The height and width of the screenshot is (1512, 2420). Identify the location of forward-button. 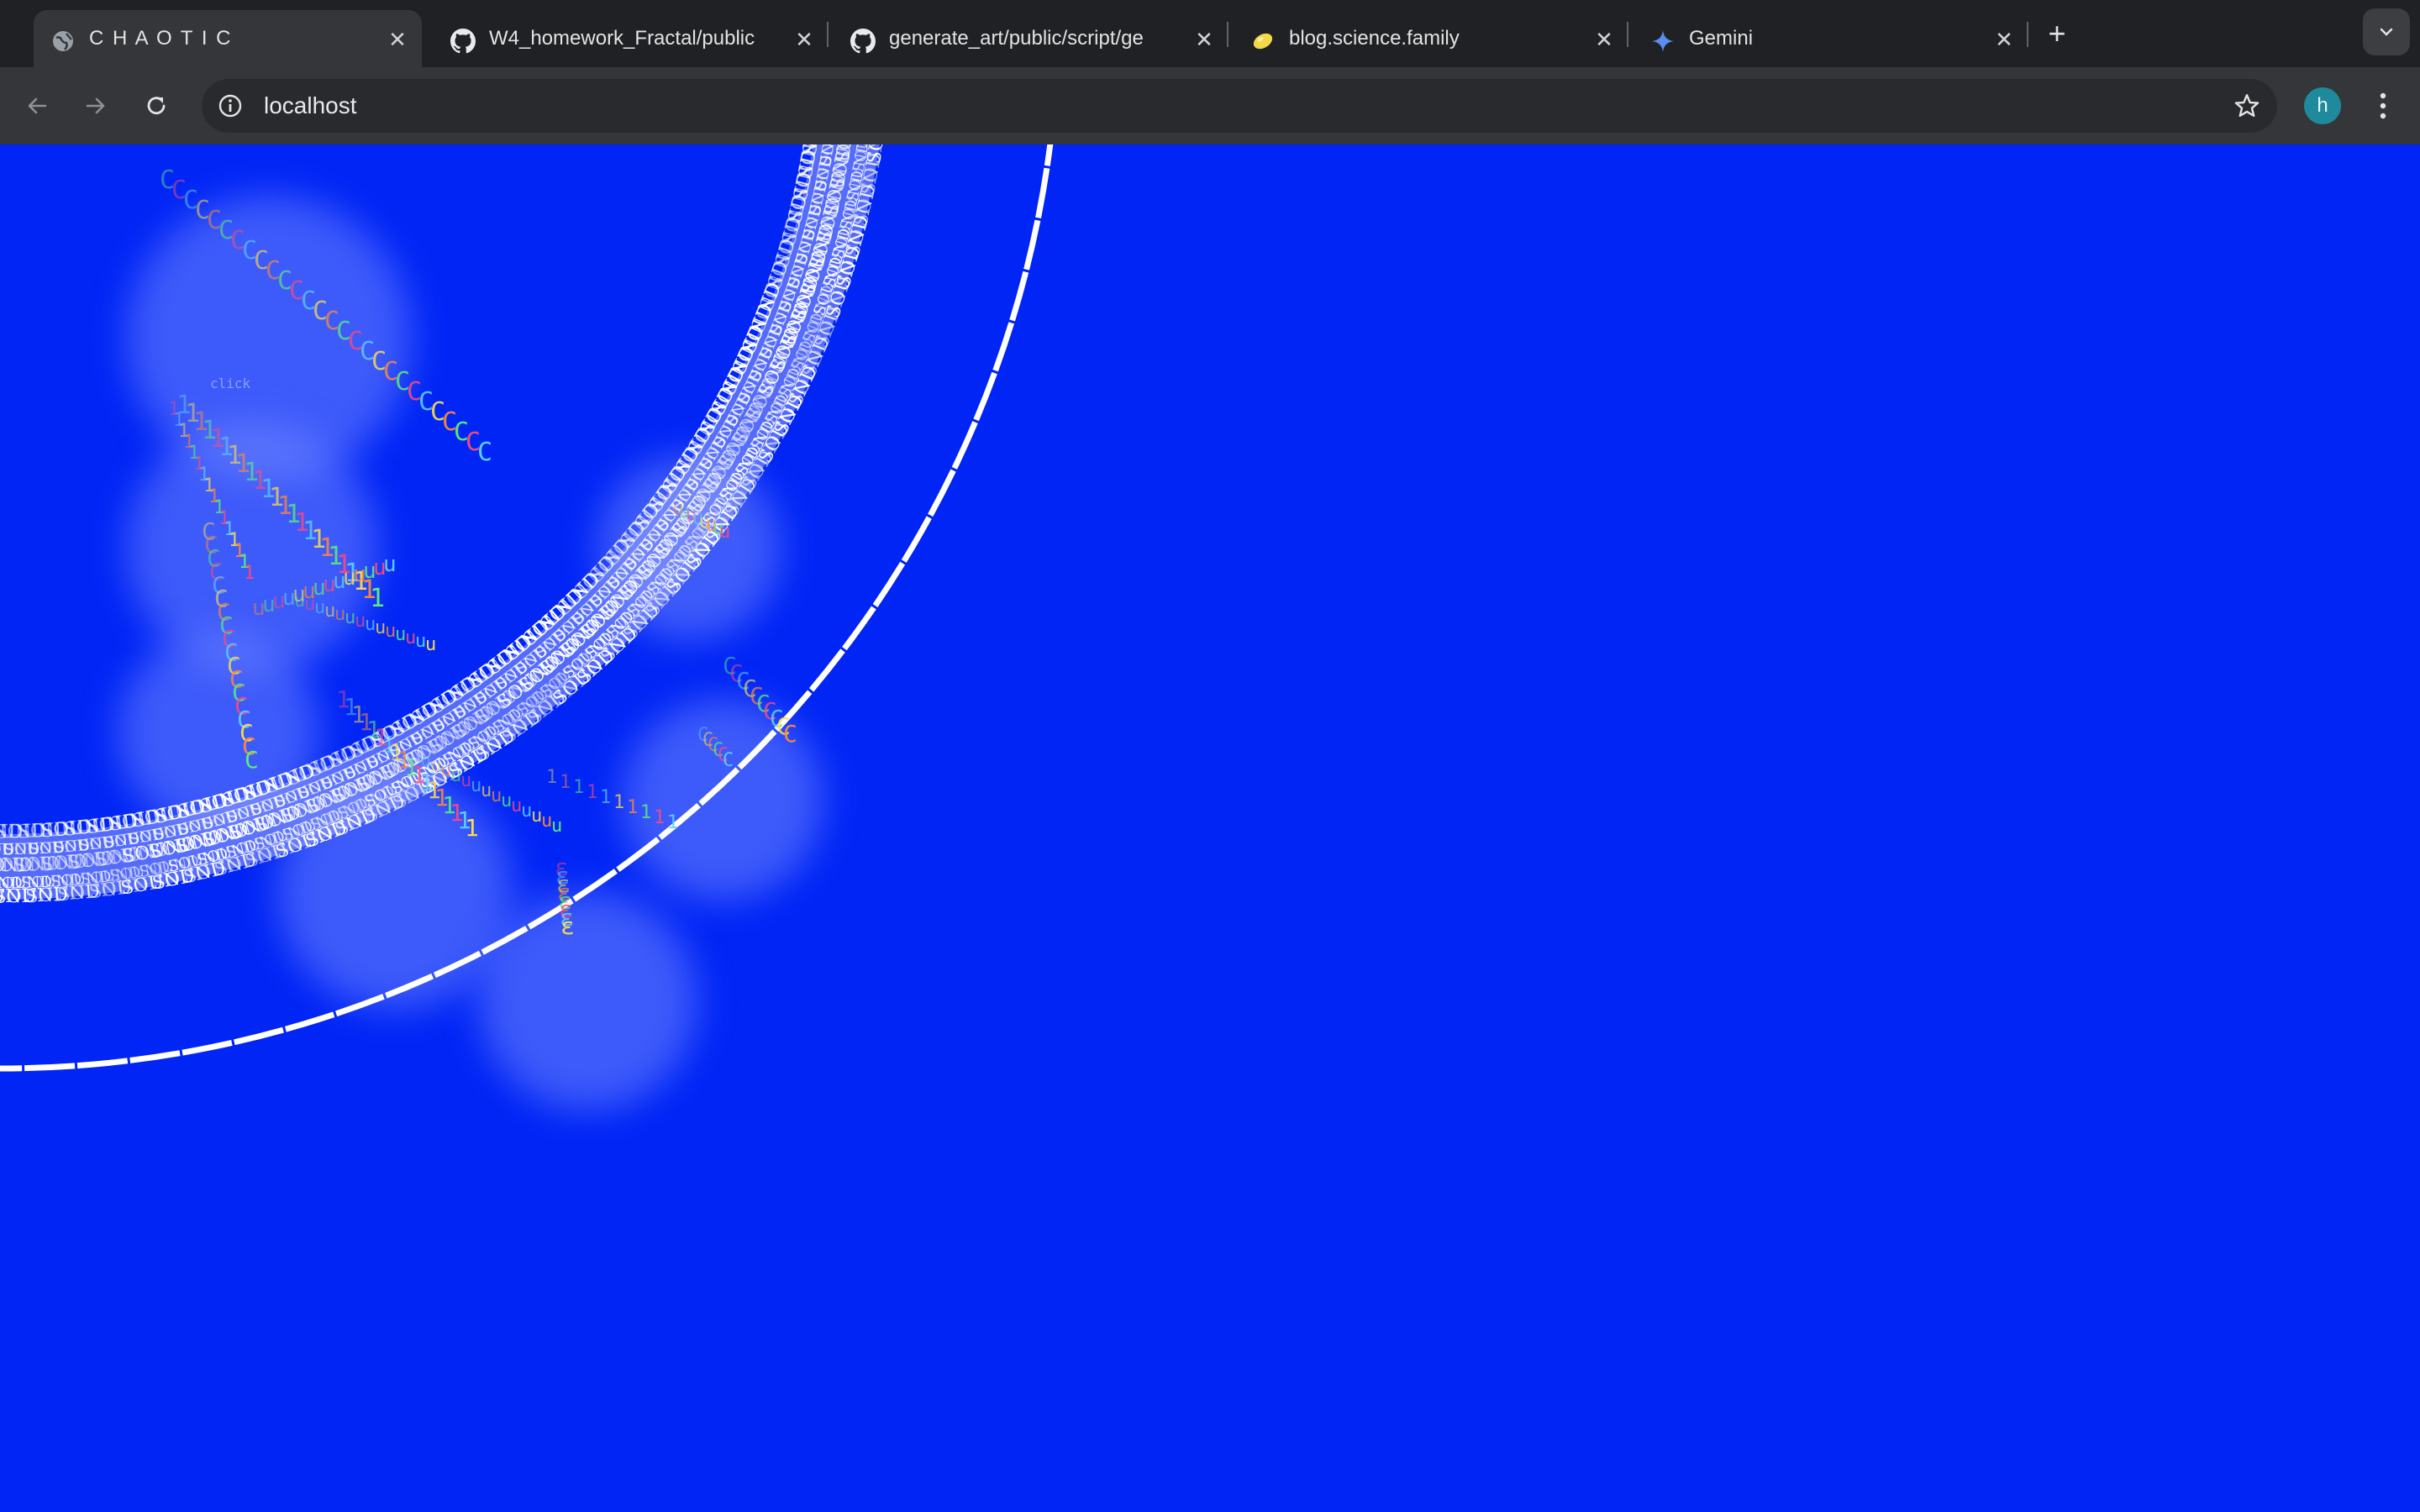
(96, 105).